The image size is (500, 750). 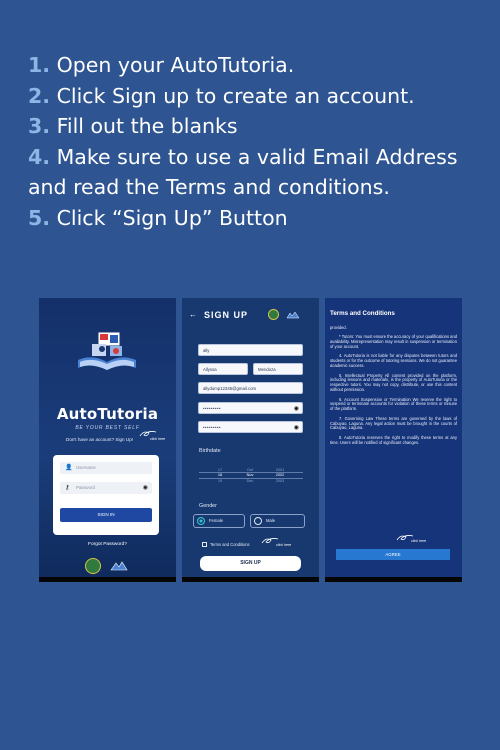 I want to click on radio-selected-icon, so click(x=201, y=521).